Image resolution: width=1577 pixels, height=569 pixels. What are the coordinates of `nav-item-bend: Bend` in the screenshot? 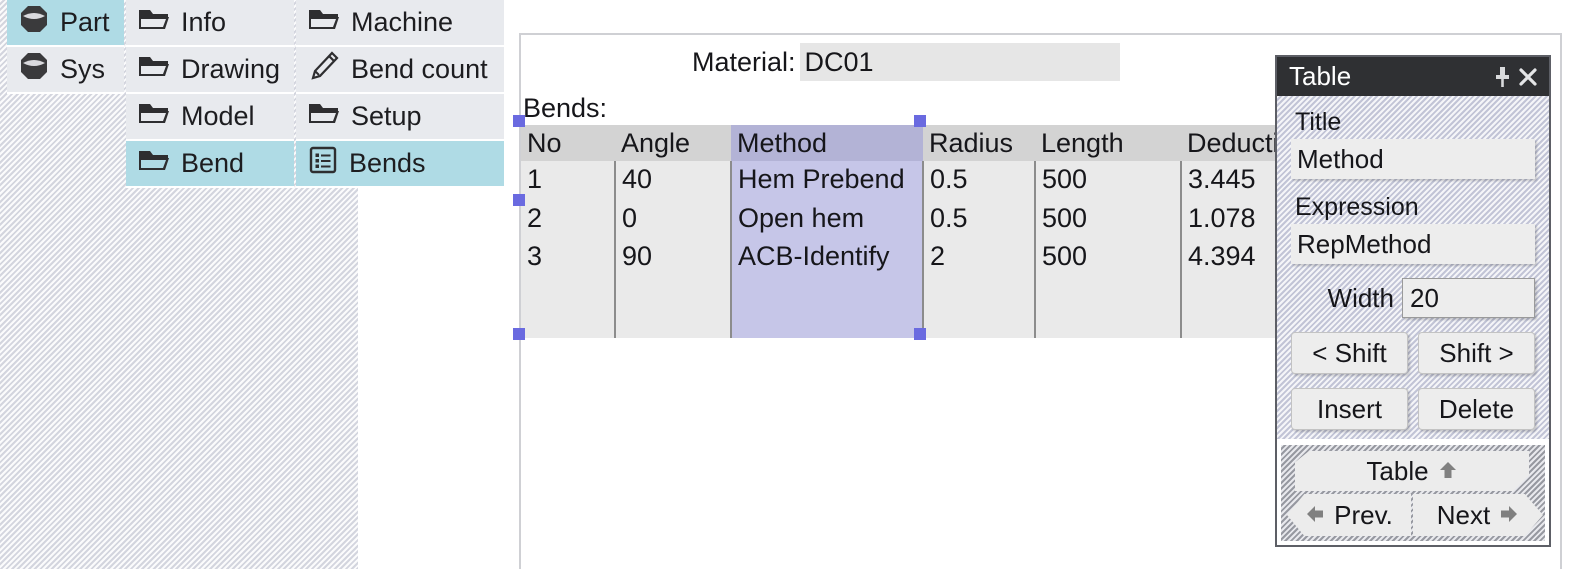 It's located at (210, 164).